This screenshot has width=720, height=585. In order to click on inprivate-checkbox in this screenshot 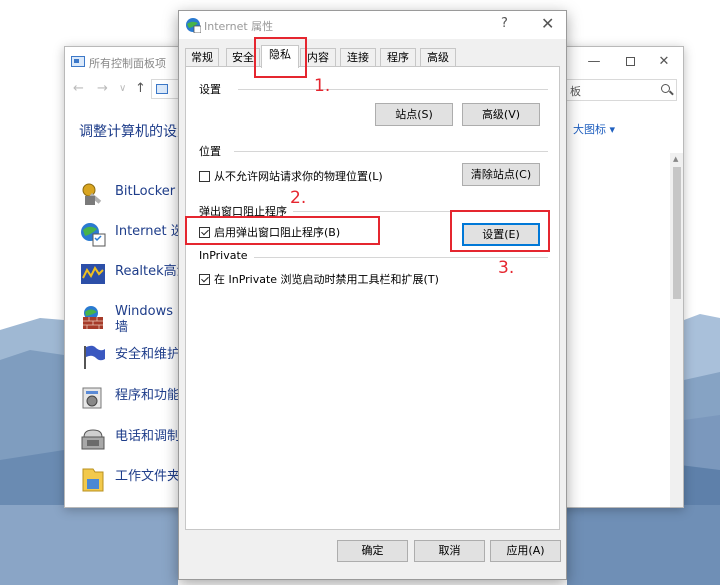, I will do `click(204, 279)`.